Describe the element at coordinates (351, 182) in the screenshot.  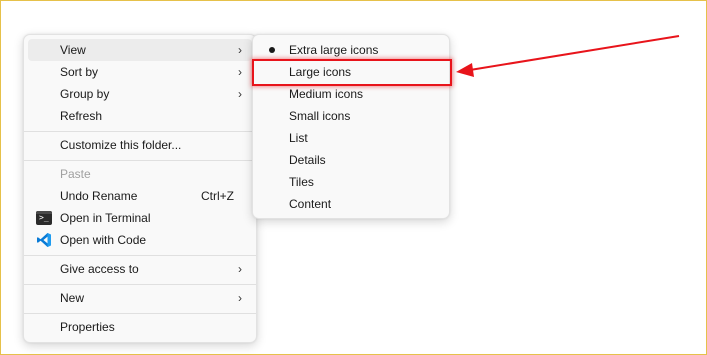
I see `submenu-item-tiles: Tiles` at that location.